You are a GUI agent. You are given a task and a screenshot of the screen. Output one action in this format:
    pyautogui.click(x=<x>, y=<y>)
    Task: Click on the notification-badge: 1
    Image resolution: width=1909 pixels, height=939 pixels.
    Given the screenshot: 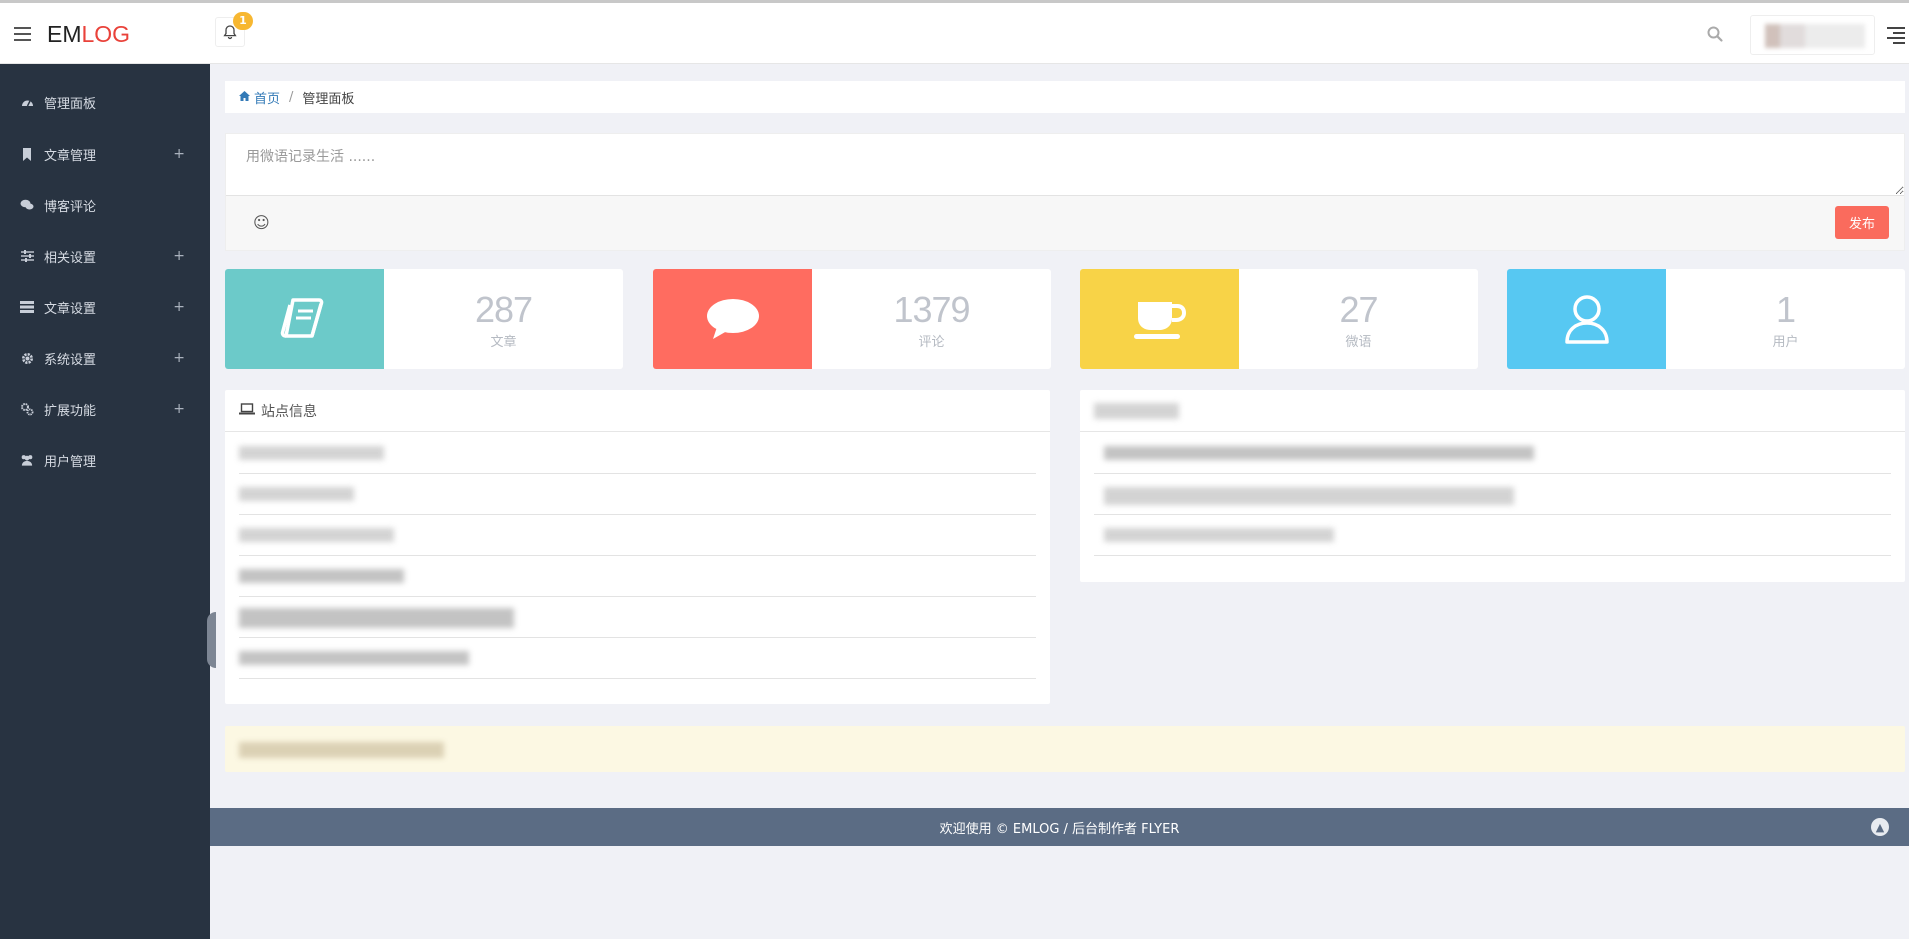 What is the action you would take?
    pyautogui.click(x=243, y=21)
    